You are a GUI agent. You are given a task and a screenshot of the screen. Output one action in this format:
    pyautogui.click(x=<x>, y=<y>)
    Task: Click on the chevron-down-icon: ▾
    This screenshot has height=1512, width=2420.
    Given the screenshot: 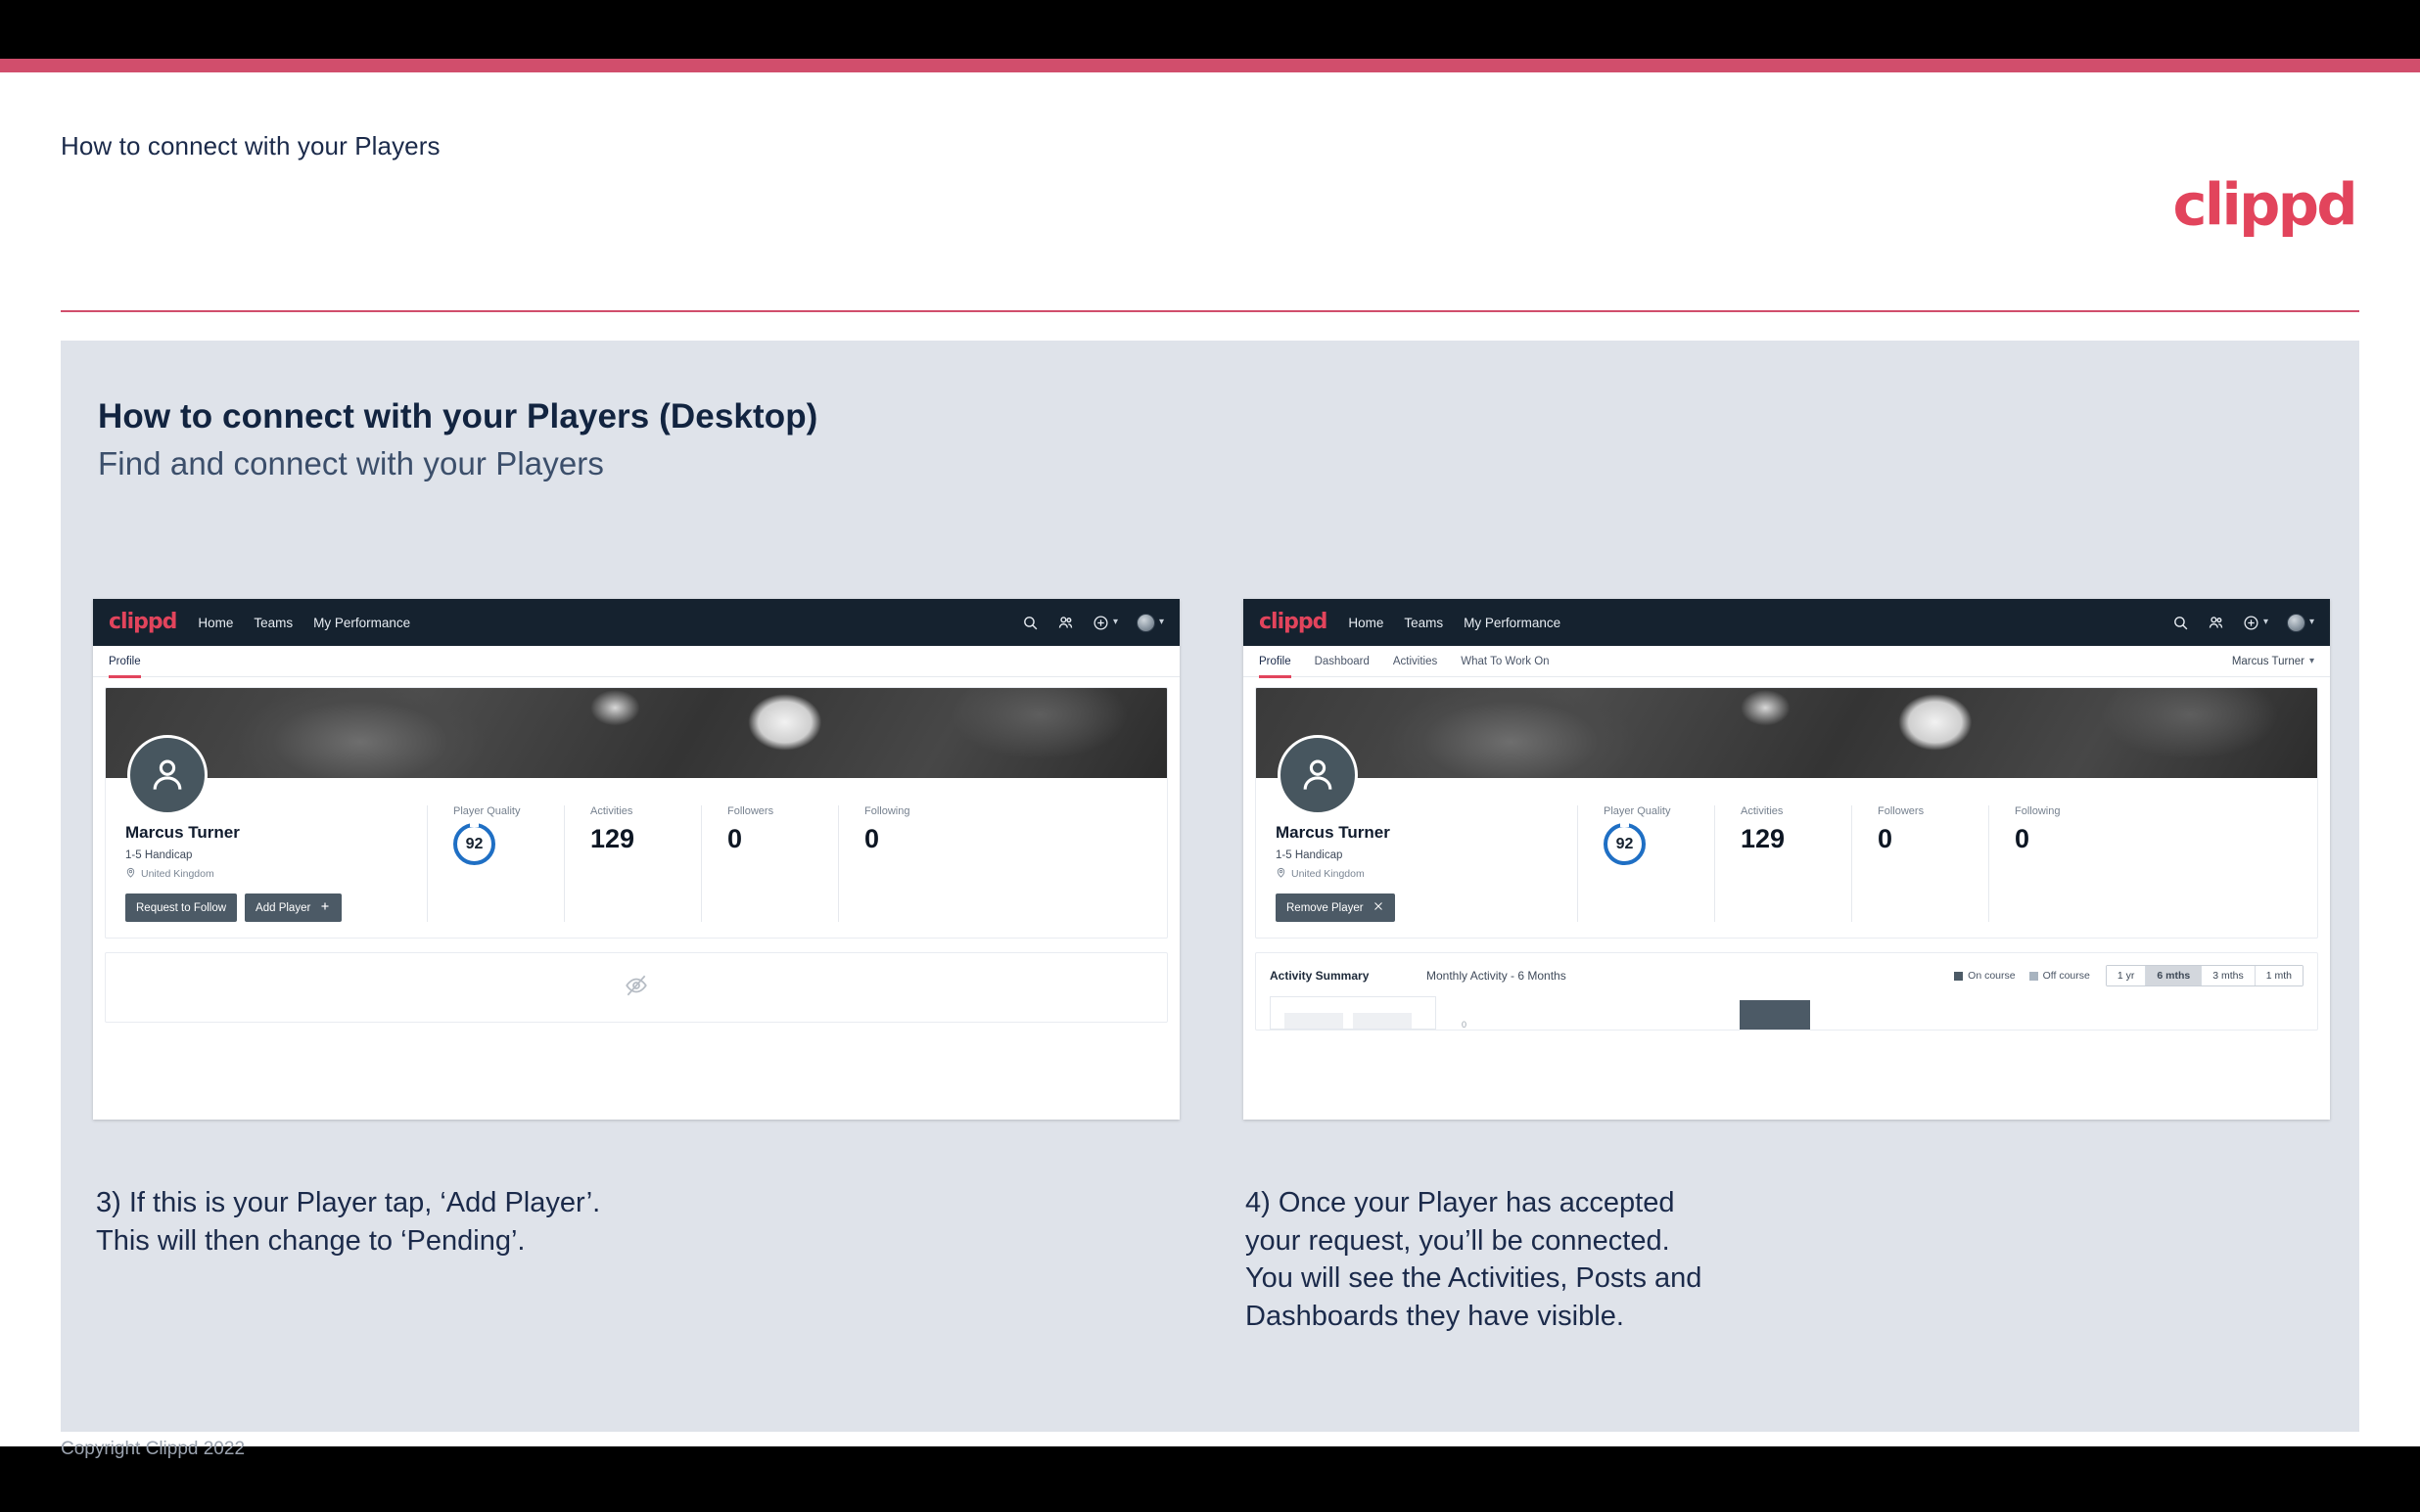 What is the action you would take?
    pyautogui.click(x=2311, y=622)
    